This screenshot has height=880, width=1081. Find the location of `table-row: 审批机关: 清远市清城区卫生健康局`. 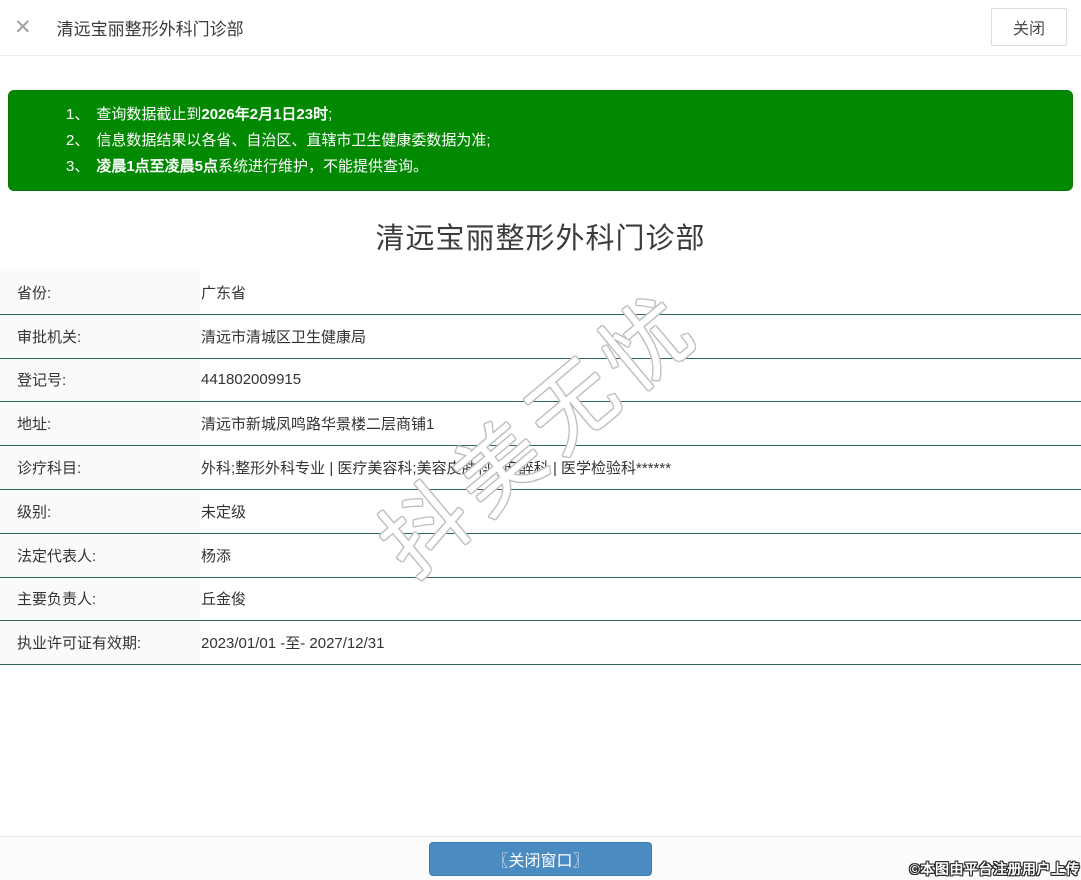

table-row: 审批机关: 清远市清城区卫生健康局 is located at coordinates (540, 336).